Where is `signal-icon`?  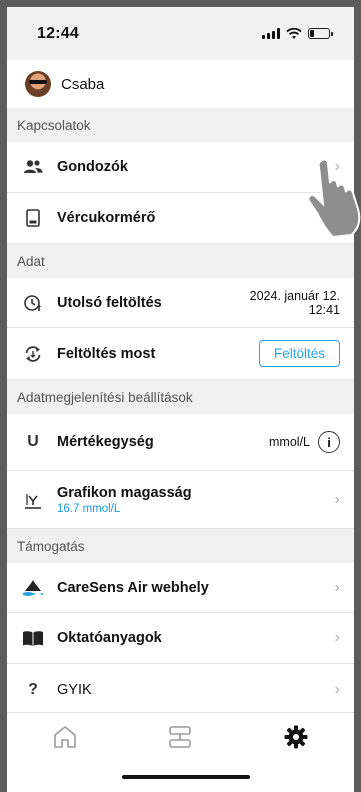
signal-icon is located at coordinates (271, 33).